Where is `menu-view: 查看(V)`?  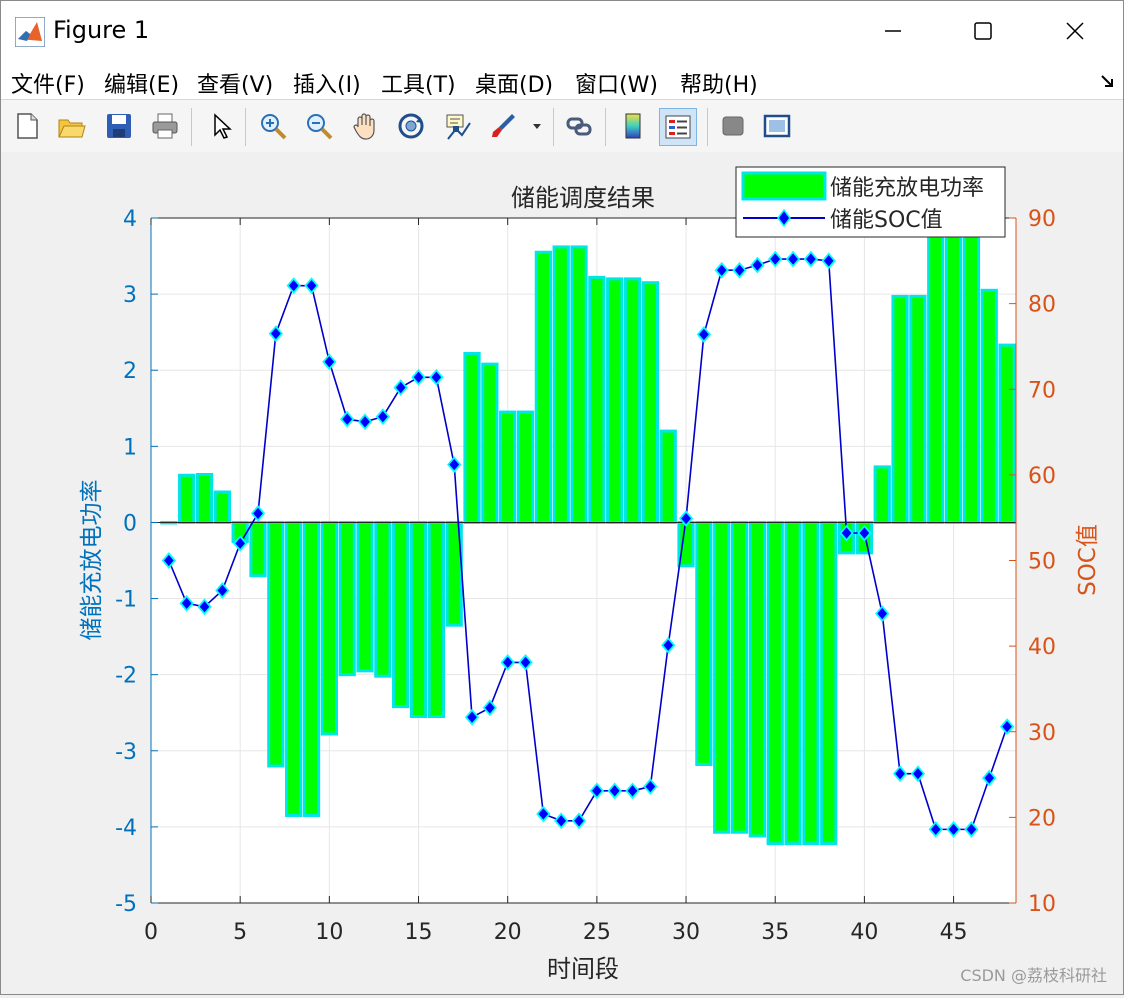
menu-view: 查看(V) is located at coordinates (235, 83).